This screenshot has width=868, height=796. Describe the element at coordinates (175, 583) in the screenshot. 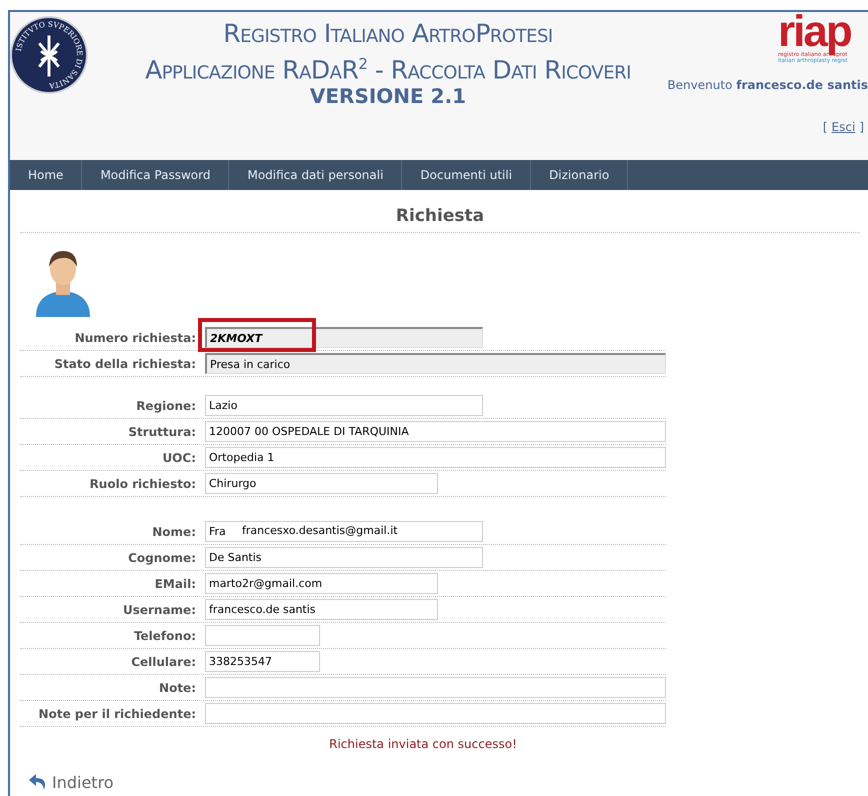

I see `field-label: EMail:` at that location.